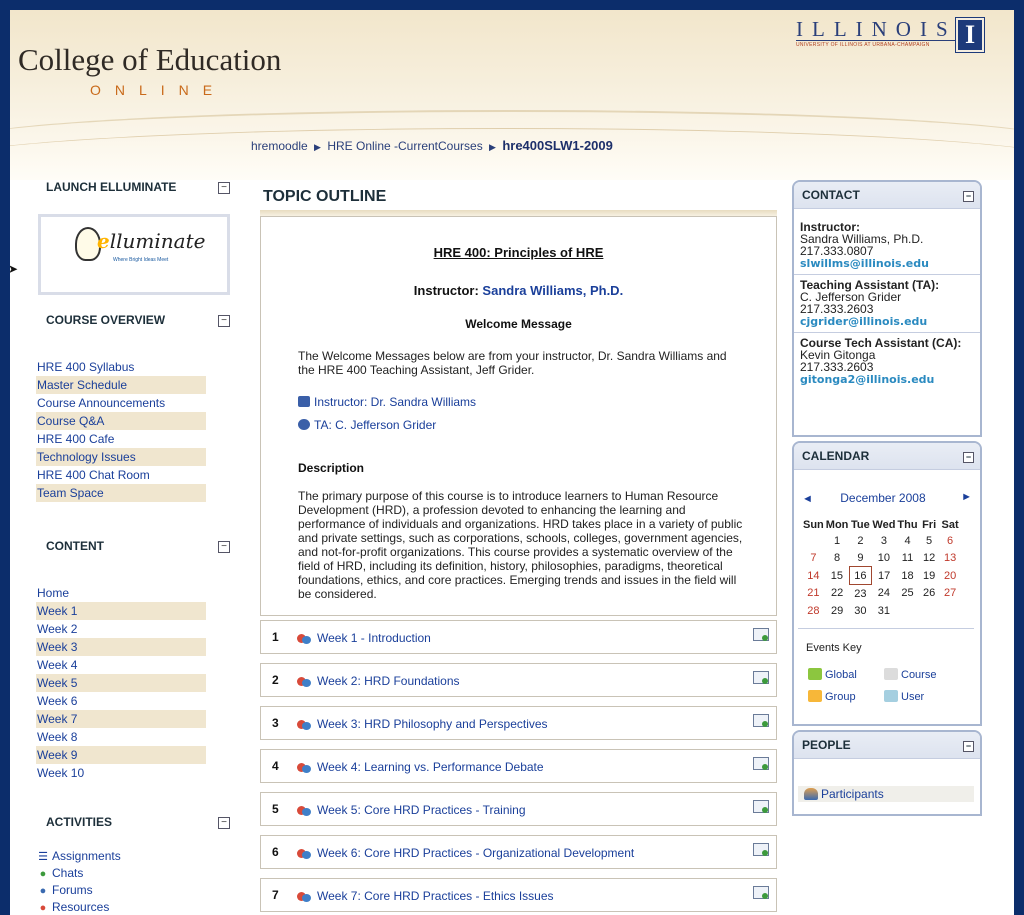 This screenshot has width=1024, height=915. What do you see at coordinates (121, 629) in the screenshot?
I see `nav-week: Week 2` at bounding box center [121, 629].